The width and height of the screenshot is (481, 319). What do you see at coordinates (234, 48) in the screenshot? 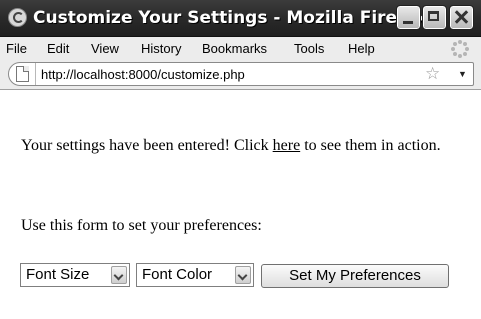
I see `menu-bookmarks: Bookmarks` at bounding box center [234, 48].